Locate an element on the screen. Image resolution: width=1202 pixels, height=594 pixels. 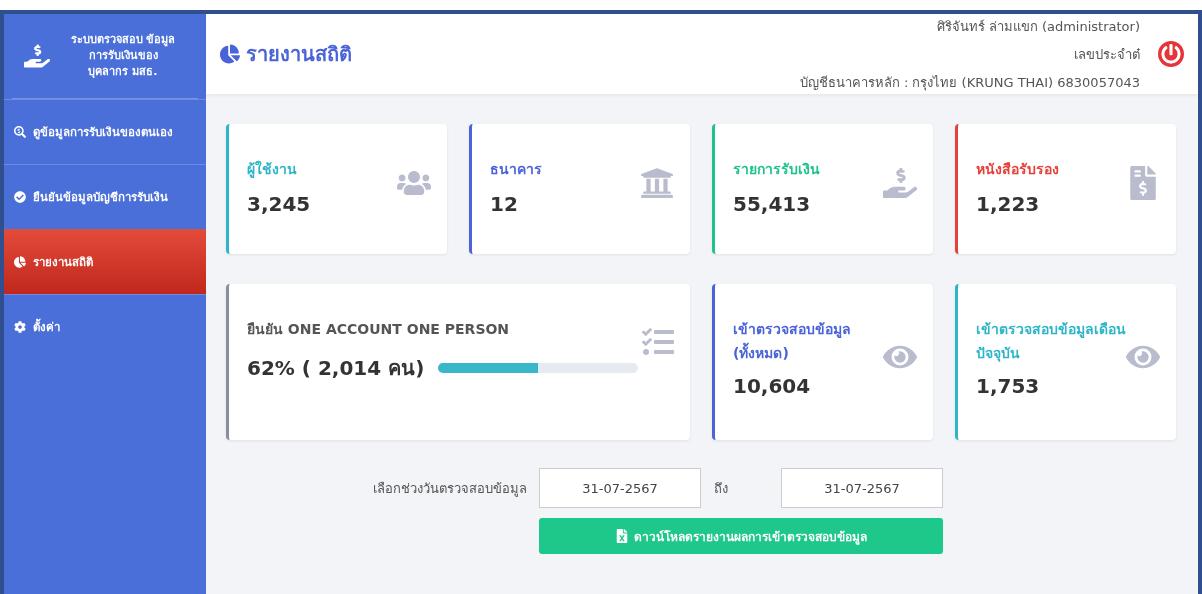
stat-label: ผู้ใช้งาน is located at coordinates (272, 169).